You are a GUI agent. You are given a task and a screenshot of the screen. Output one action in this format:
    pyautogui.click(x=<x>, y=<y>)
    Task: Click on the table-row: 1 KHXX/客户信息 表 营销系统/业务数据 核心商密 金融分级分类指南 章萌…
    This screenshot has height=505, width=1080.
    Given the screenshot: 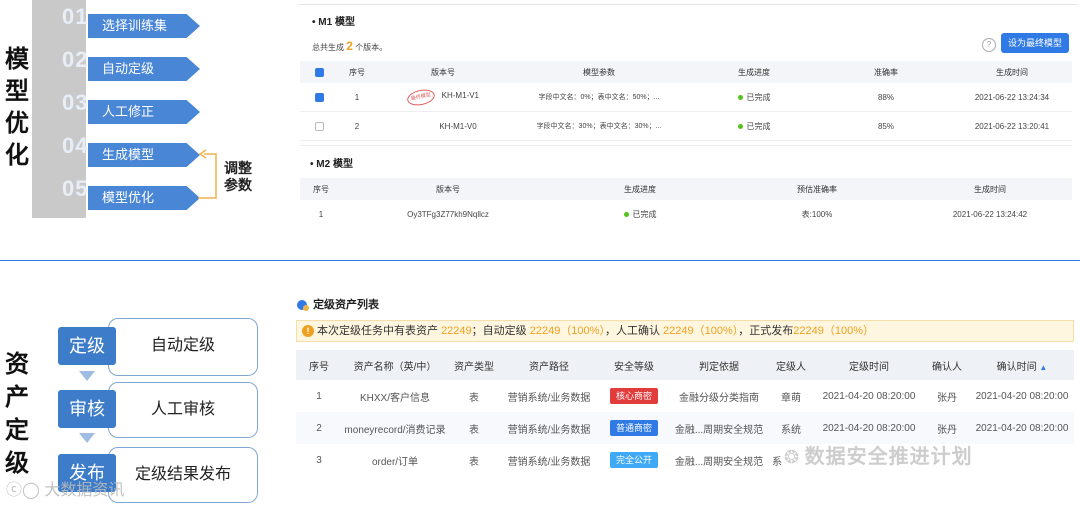 What is the action you would take?
    pyautogui.click(x=685, y=396)
    